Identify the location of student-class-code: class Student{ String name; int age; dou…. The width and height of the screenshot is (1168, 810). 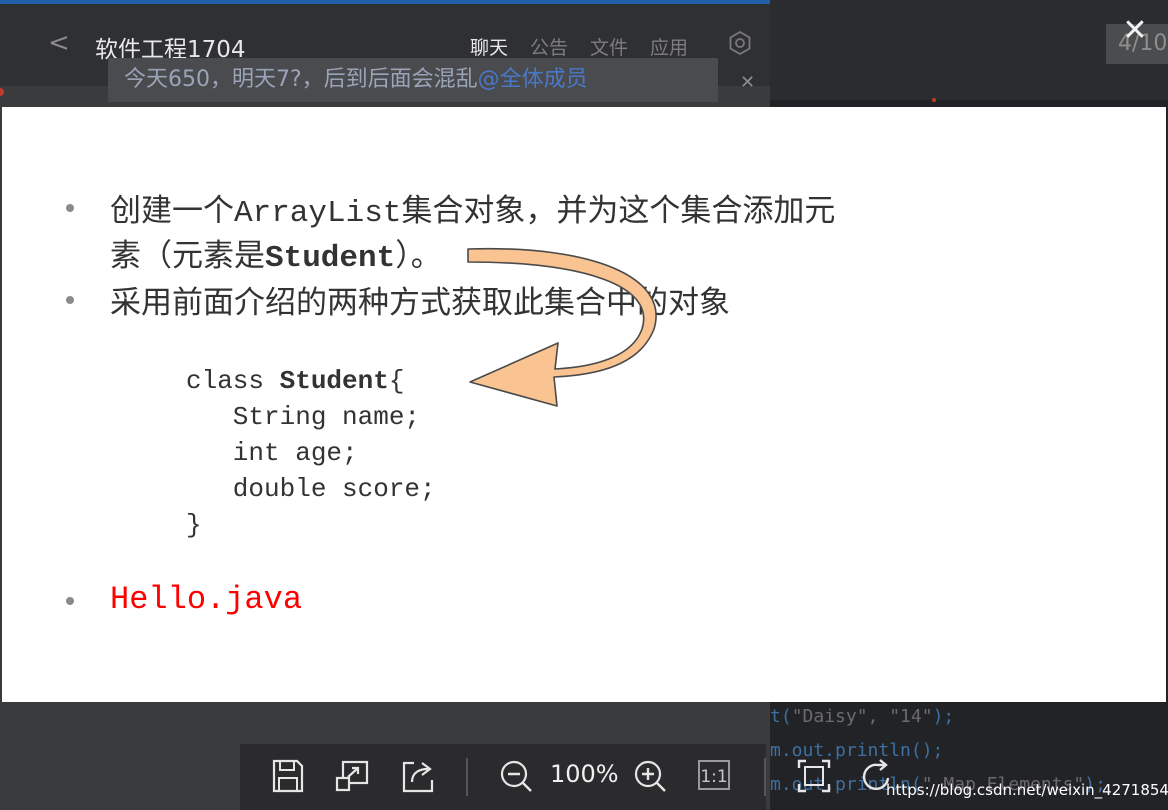
(311, 453).